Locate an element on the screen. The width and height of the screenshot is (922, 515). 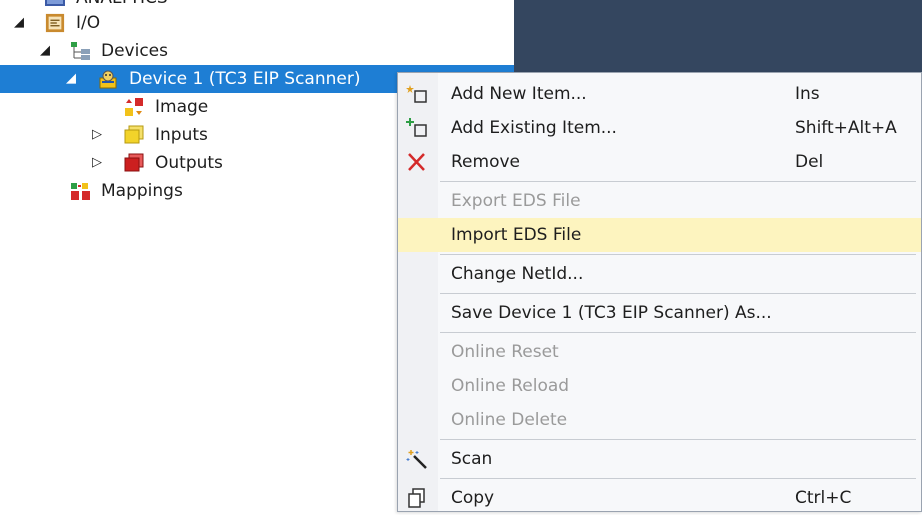
menu-item-add-new-item: Add New Item... Ins is located at coordinates (659, 94).